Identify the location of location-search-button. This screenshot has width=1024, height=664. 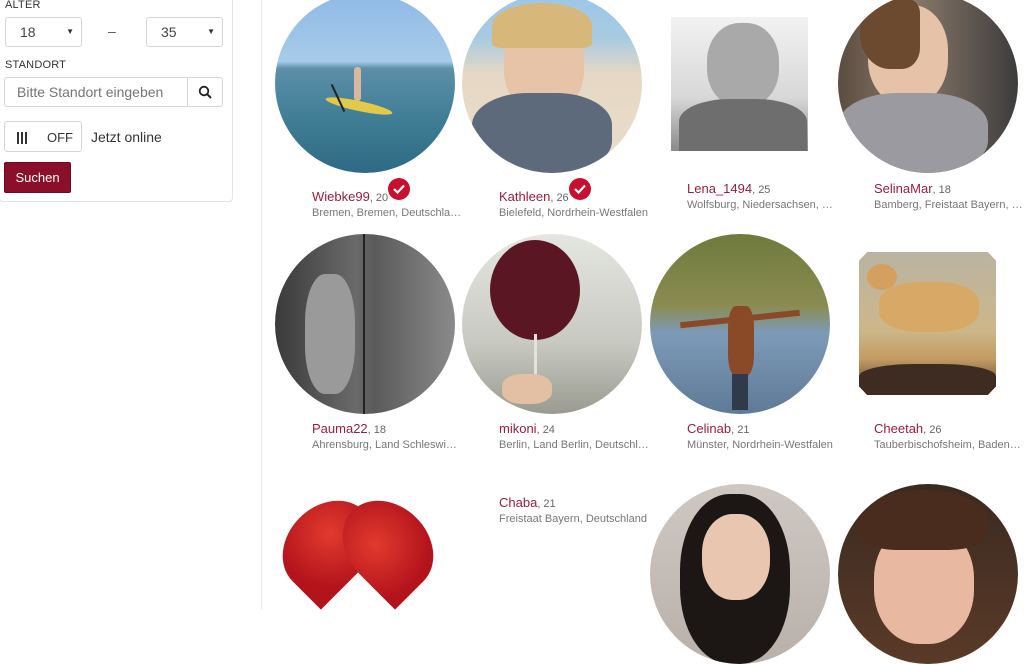
(205, 92).